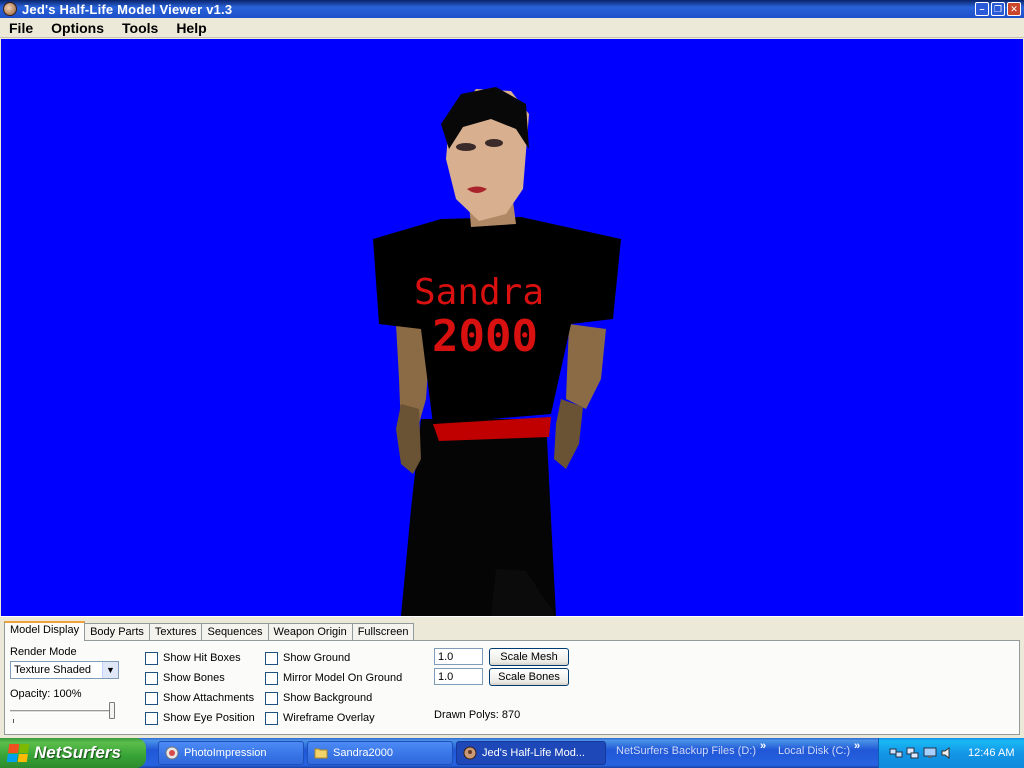 Image resolution: width=1024 pixels, height=768 pixels. What do you see at coordinates (1014, 9) in the screenshot?
I see `close-icon: ✕` at bounding box center [1014, 9].